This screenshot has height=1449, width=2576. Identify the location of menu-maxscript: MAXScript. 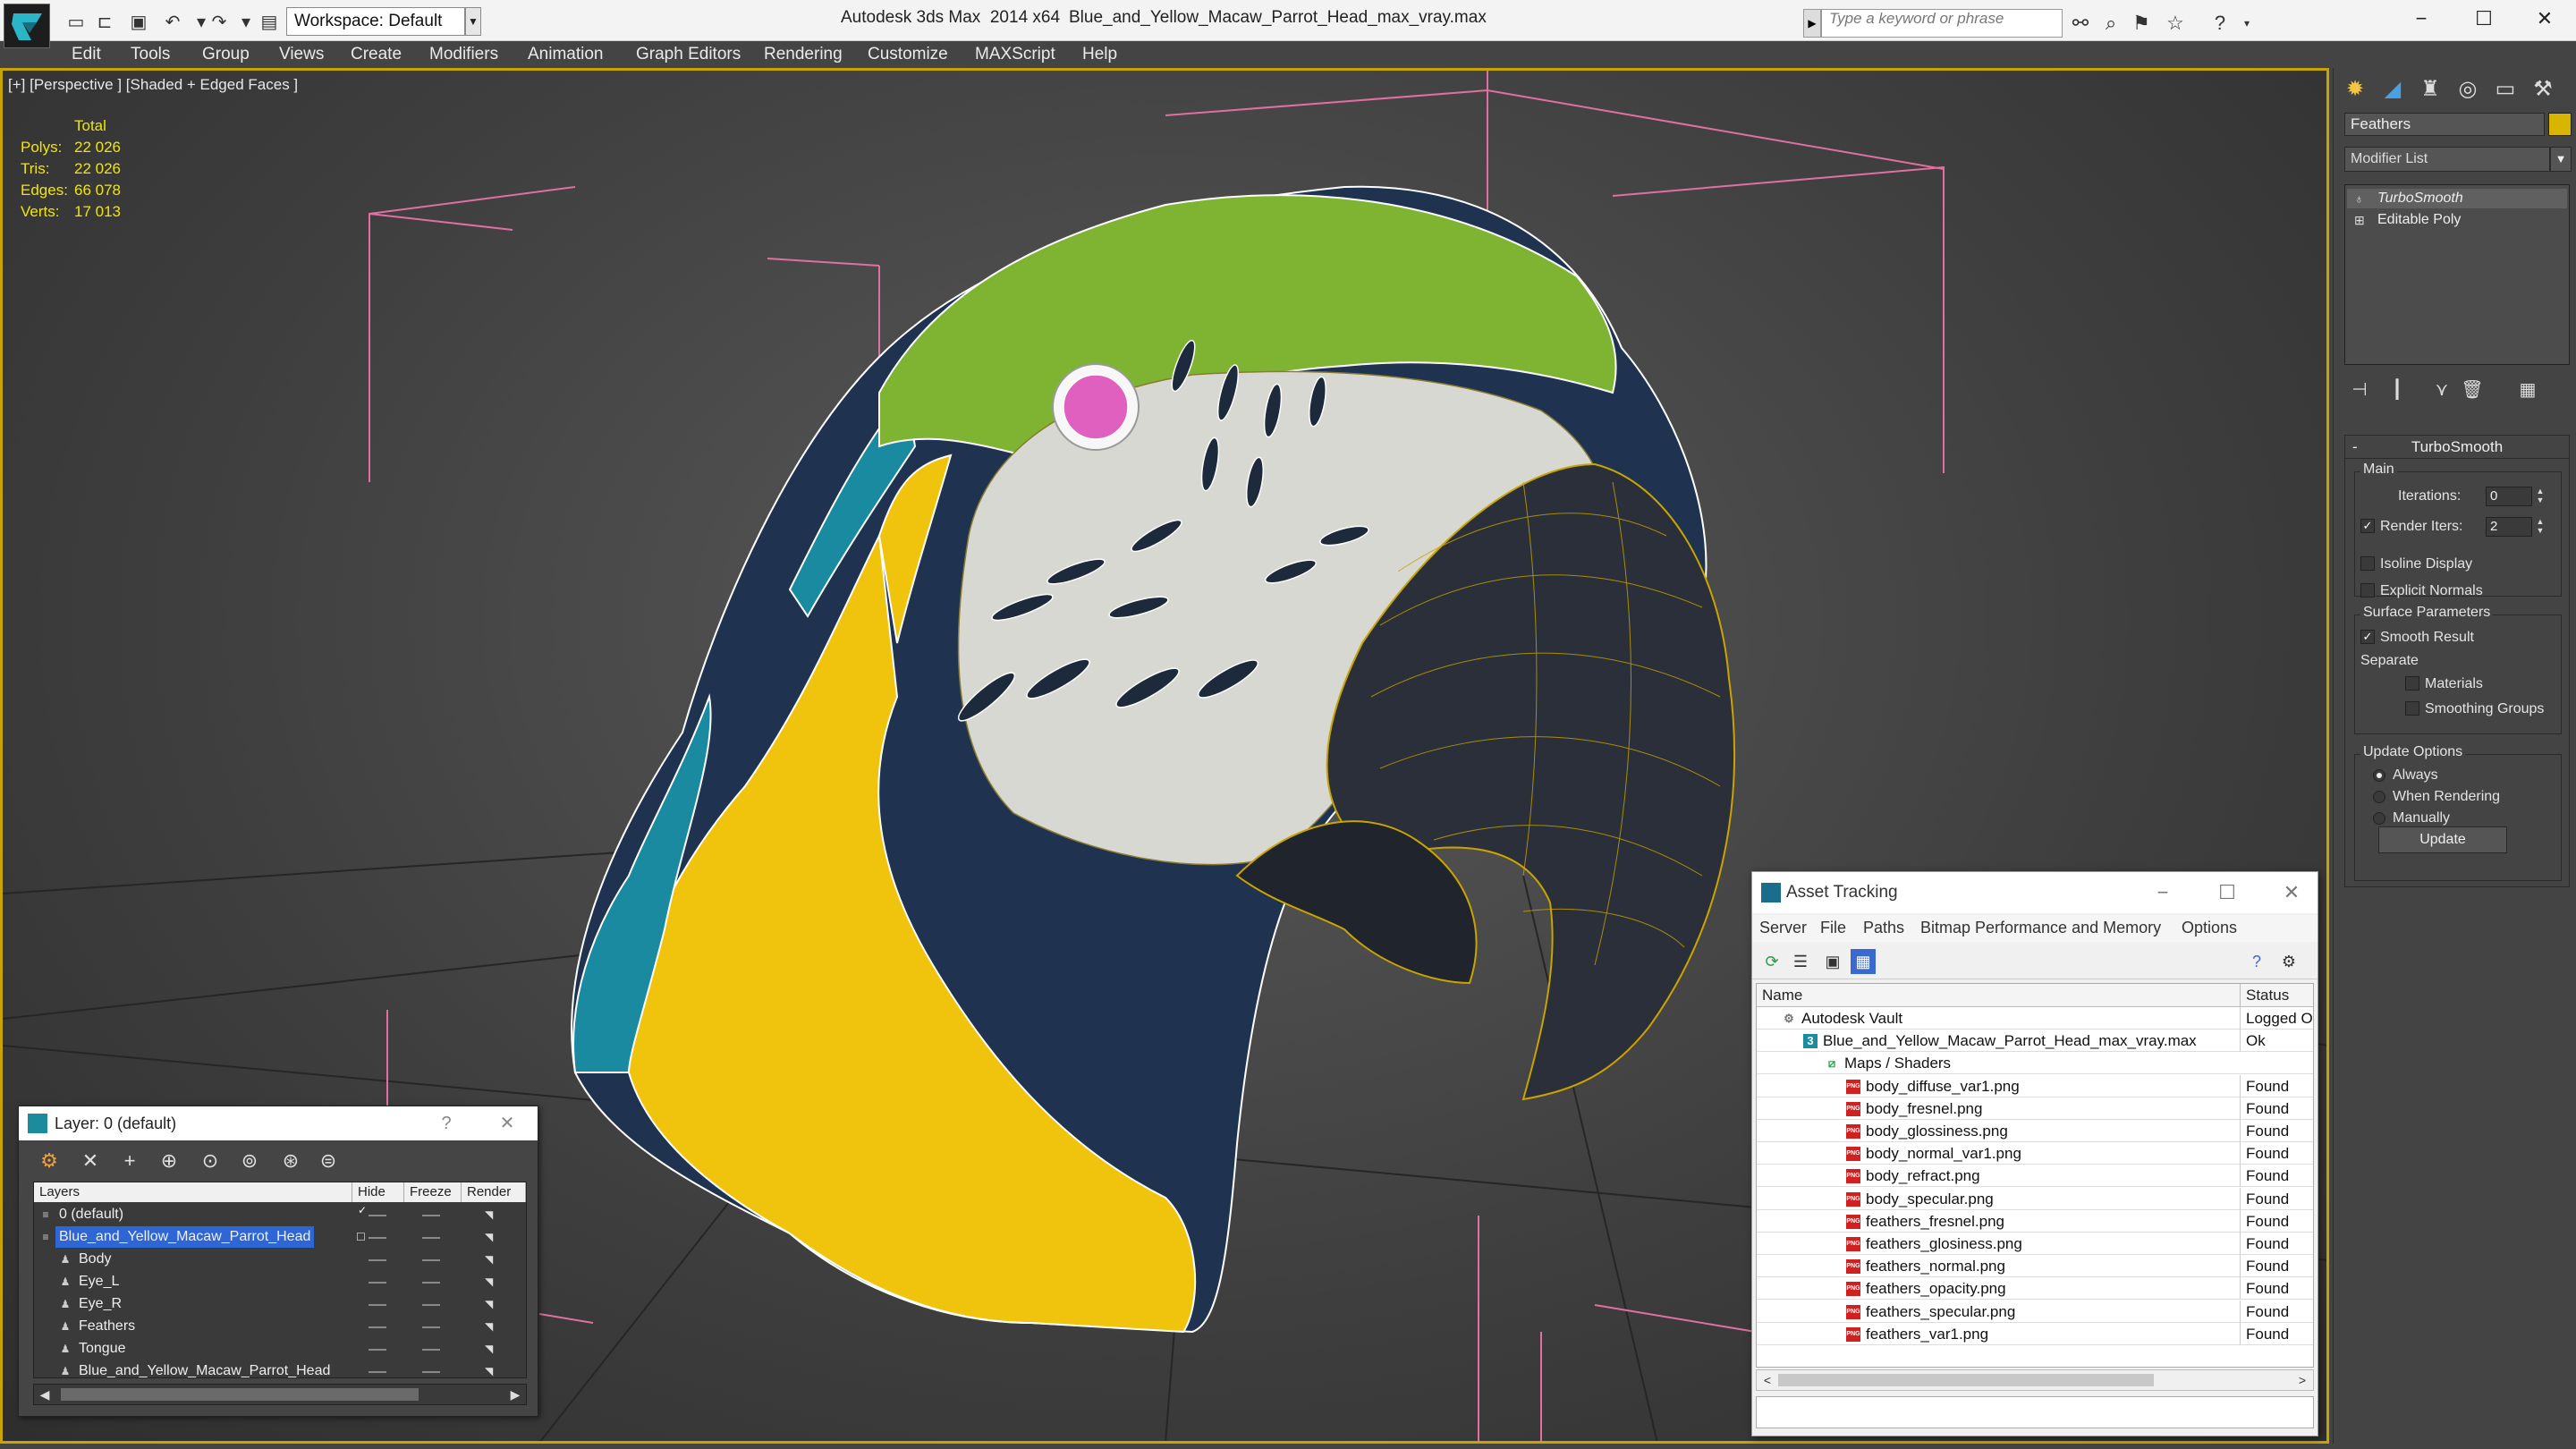
(1015, 54).